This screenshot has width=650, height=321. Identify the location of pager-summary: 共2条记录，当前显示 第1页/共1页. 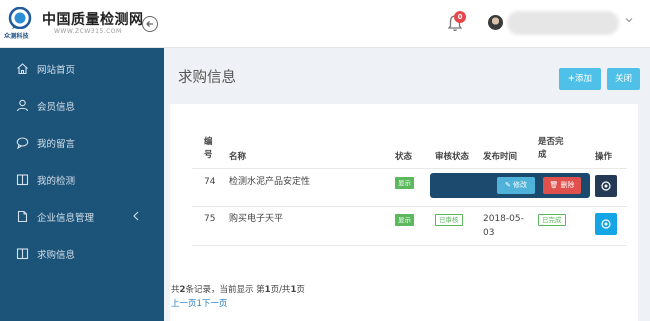
(238, 289).